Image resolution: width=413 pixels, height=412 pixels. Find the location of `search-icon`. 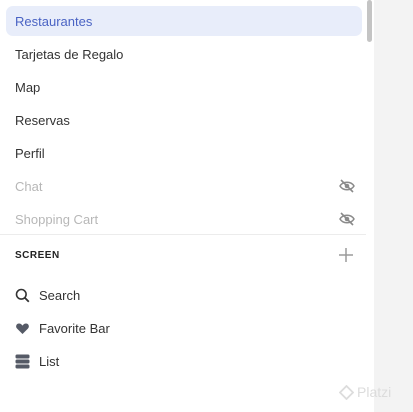

search-icon is located at coordinates (22, 295).